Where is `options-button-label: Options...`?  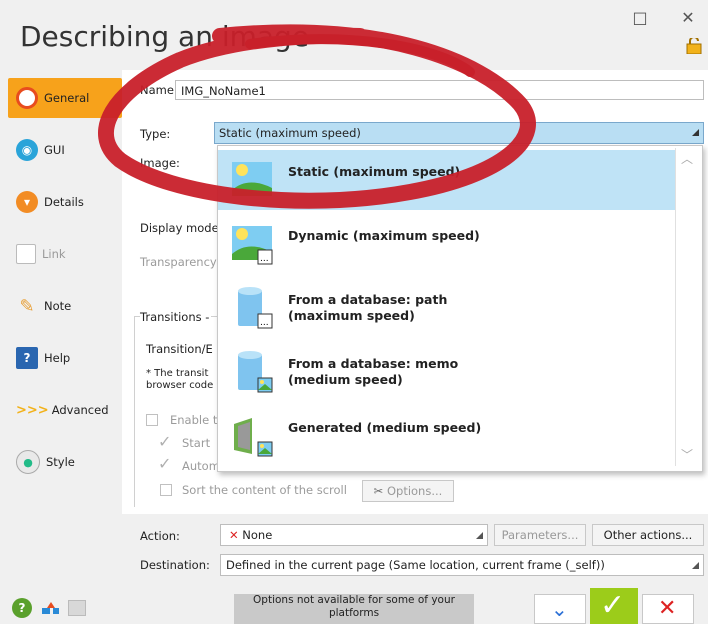 options-button-label: Options... is located at coordinates (414, 491).